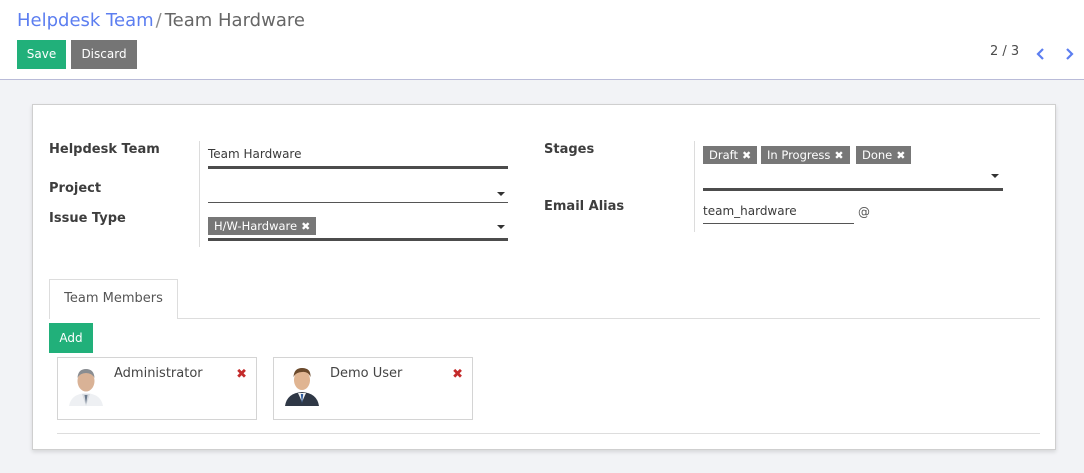  I want to click on add-member-button: Add, so click(71, 338).